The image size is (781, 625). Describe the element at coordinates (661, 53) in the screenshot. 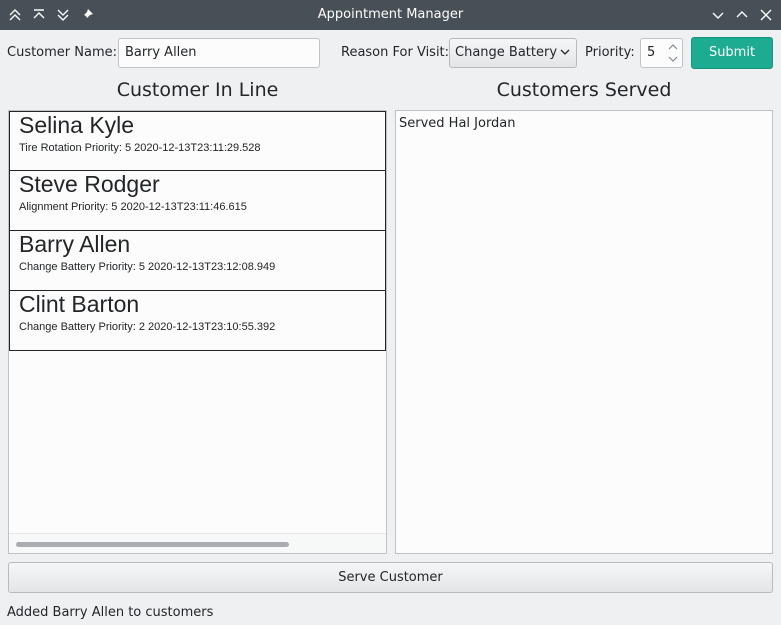

I see `priority-spinbox: 5` at that location.